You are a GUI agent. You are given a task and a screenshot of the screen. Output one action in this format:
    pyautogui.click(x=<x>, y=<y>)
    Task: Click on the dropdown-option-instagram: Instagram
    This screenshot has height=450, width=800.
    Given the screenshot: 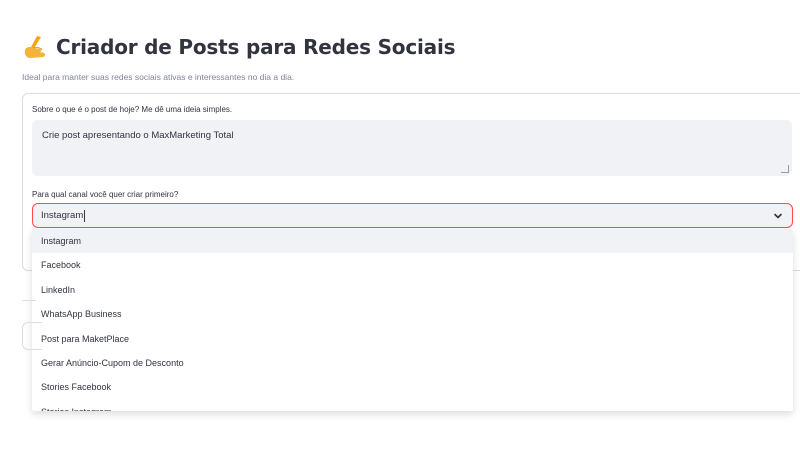 What is the action you would take?
    pyautogui.click(x=412, y=241)
    